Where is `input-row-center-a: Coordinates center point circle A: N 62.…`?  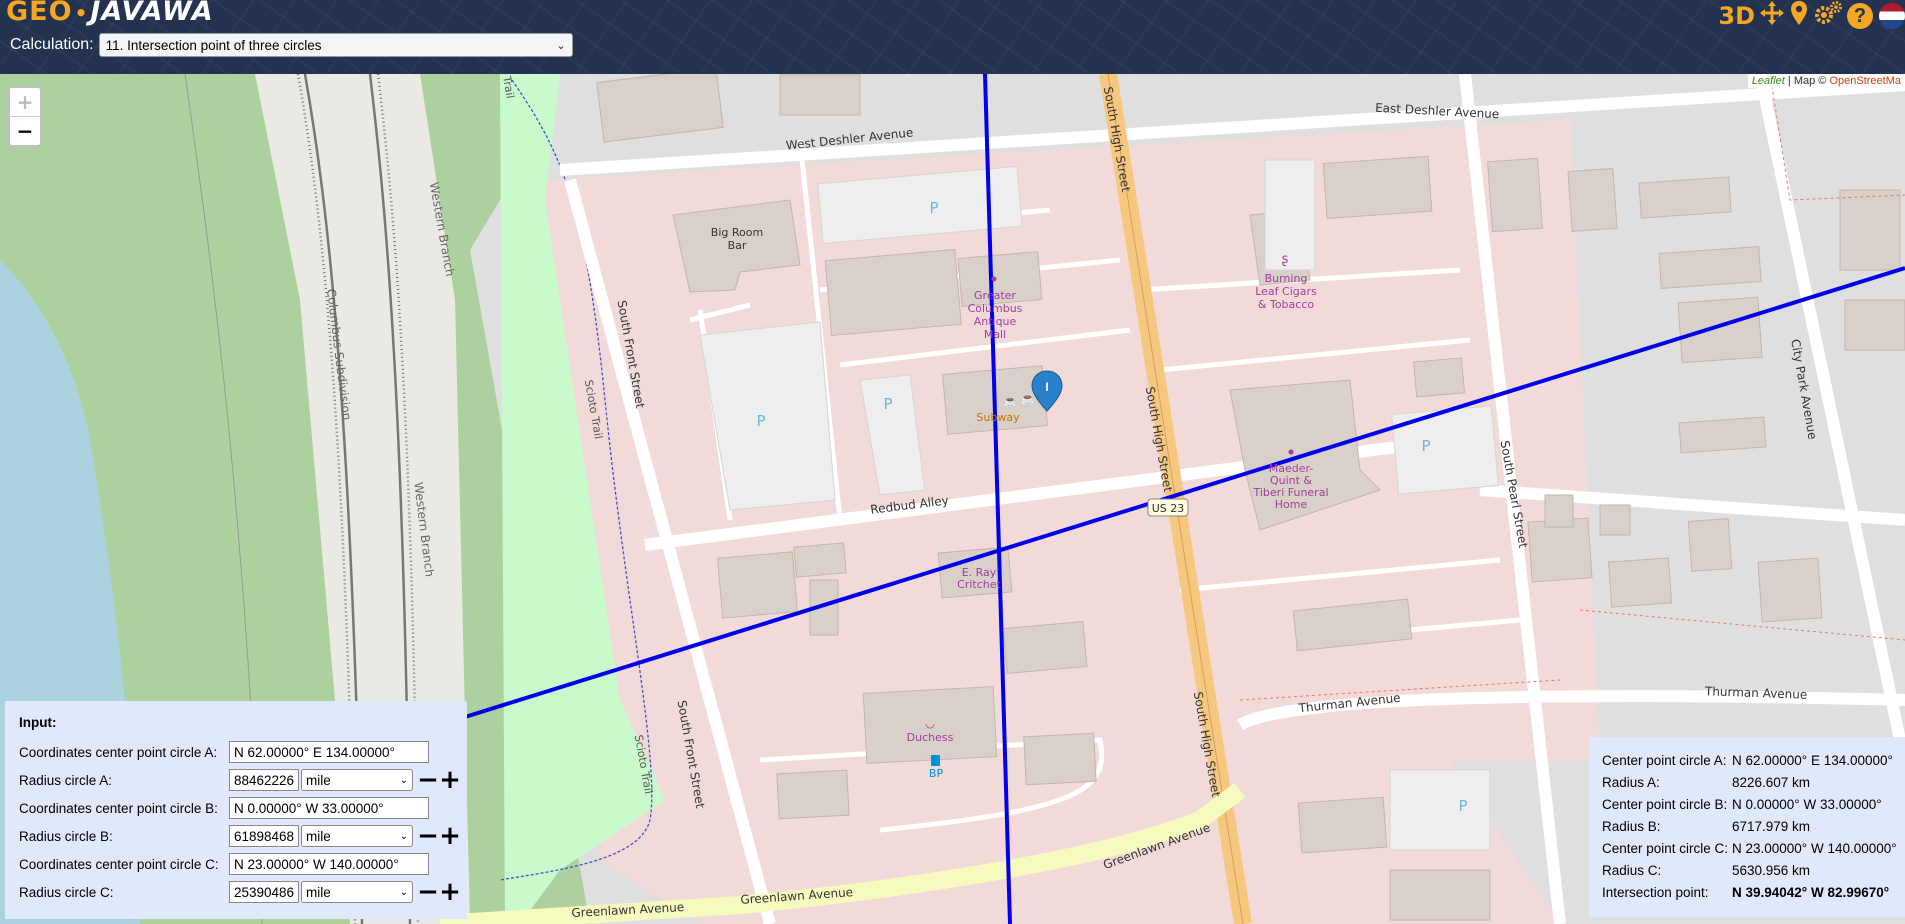
input-row-center-a: Coordinates center point circle A: N 62.… is located at coordinates (224, 752).